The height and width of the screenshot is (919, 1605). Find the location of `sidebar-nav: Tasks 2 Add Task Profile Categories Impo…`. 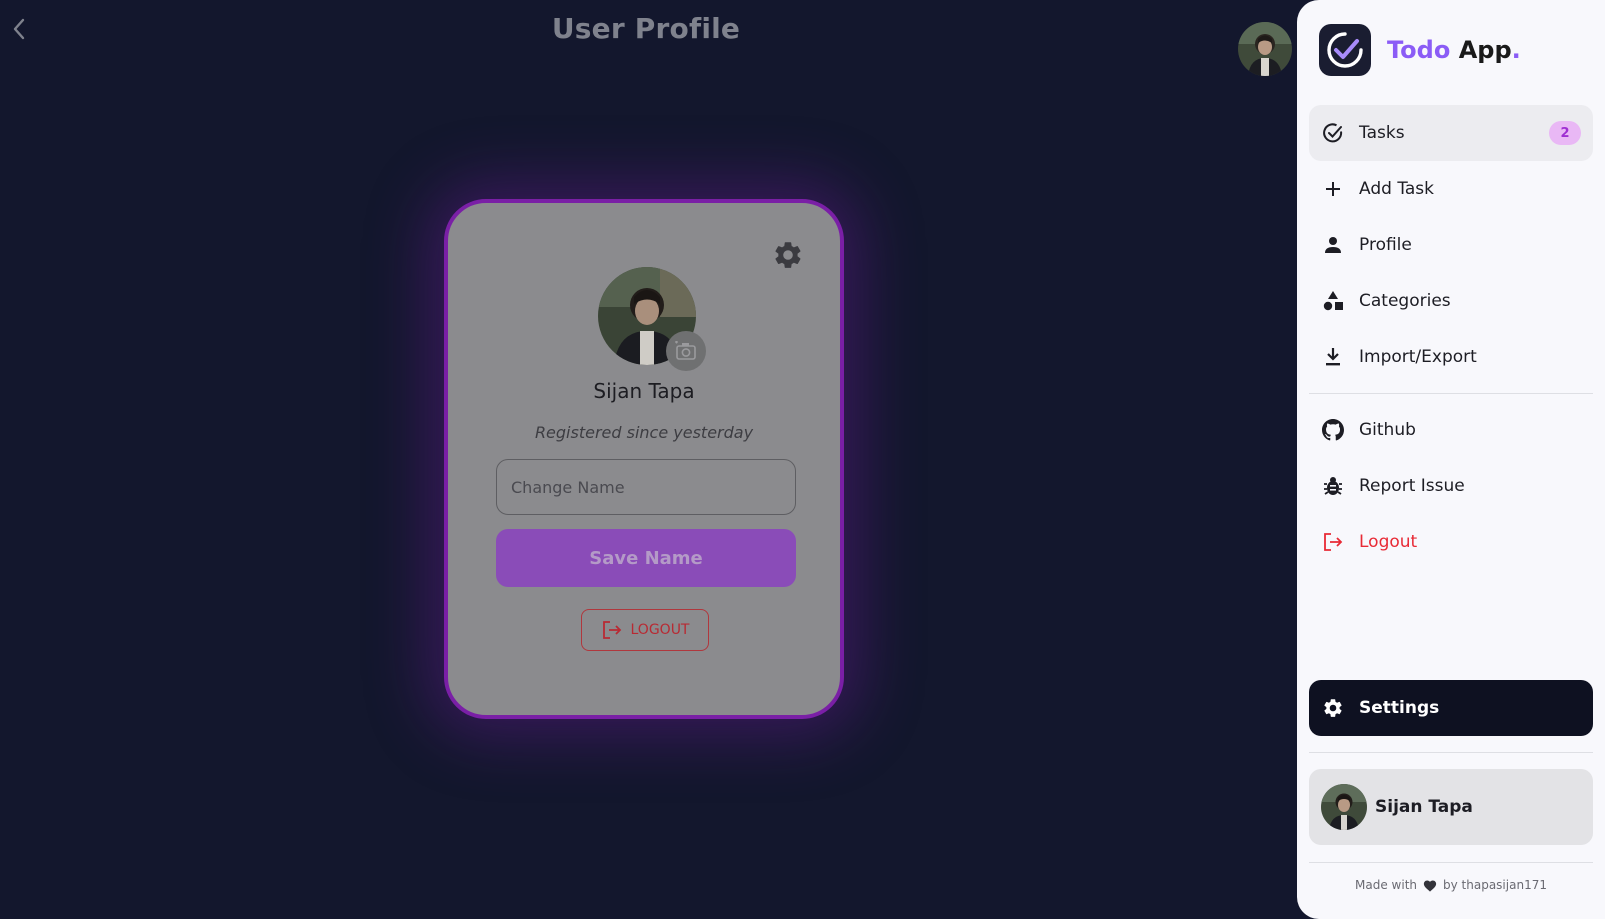

sidebar-nav: Tasks 2 Add Task Profile Categories Impo… is located at coordinates (1451, 337).